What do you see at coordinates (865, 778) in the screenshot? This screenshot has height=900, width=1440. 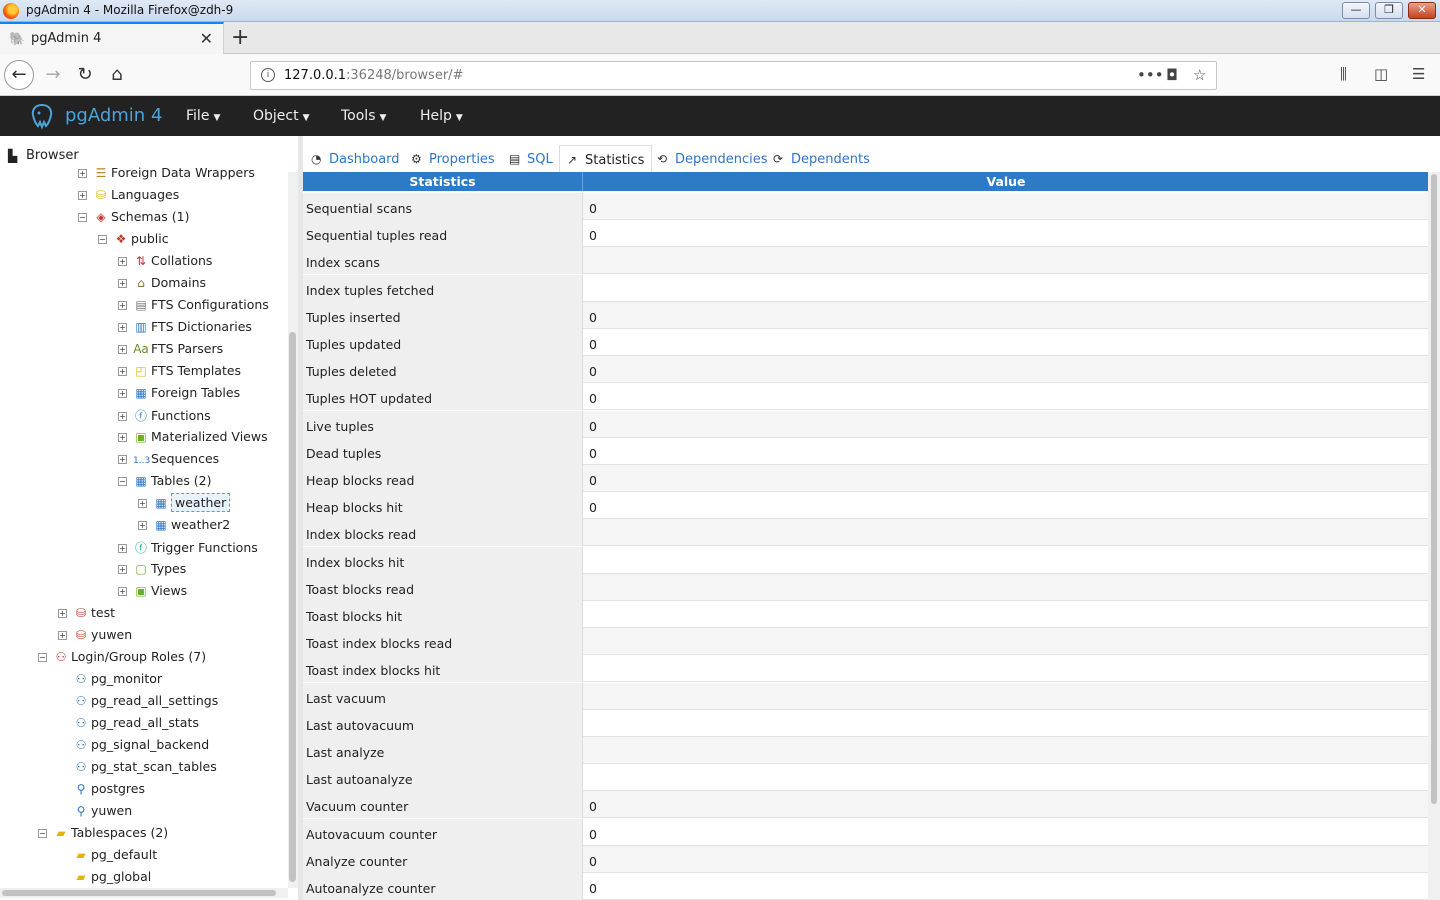 I see `table-row: Last autoanalyze` at bounding box center [865, 778].